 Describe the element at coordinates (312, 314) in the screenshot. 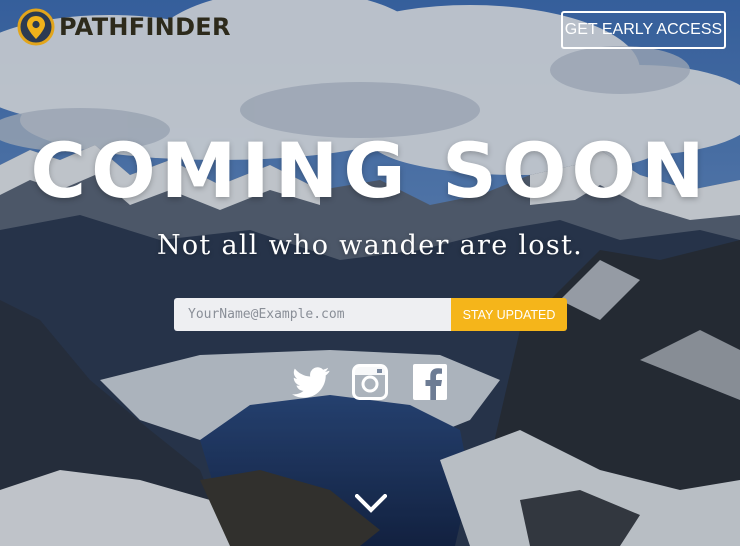

I see `email-input` at that location.